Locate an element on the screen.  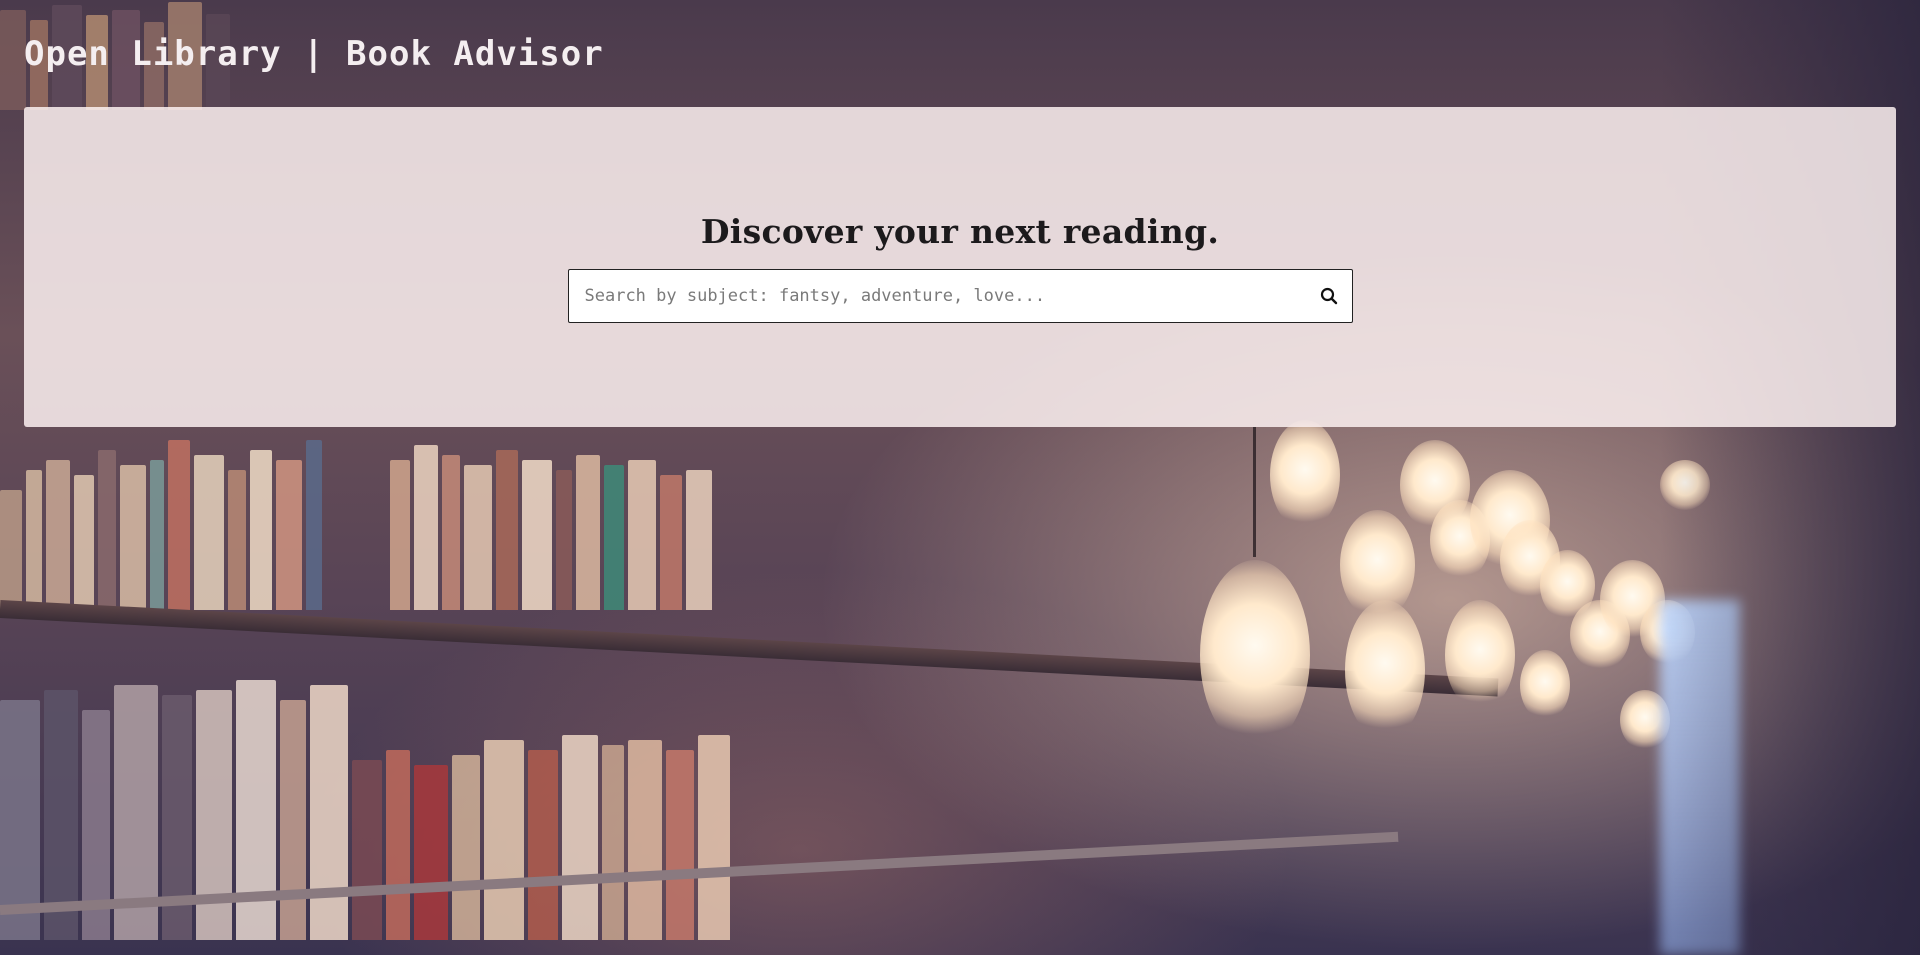
hero-heading: Discover your next reading. is located at coordinates (960, 231).